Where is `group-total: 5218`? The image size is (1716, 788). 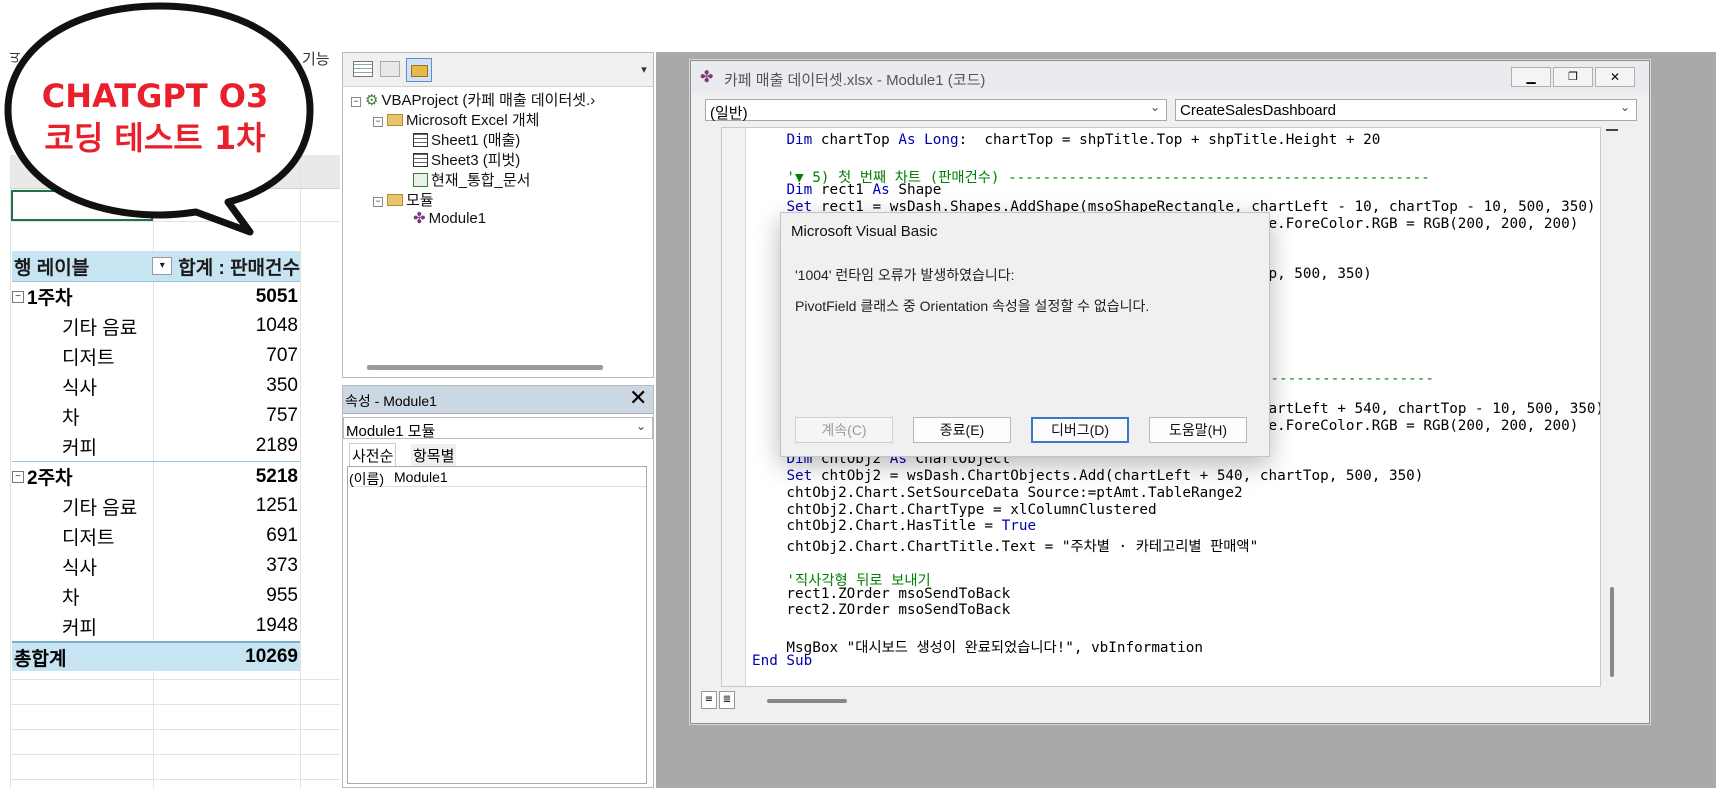 group-total: 5218 is located at coordinates (276, 476).